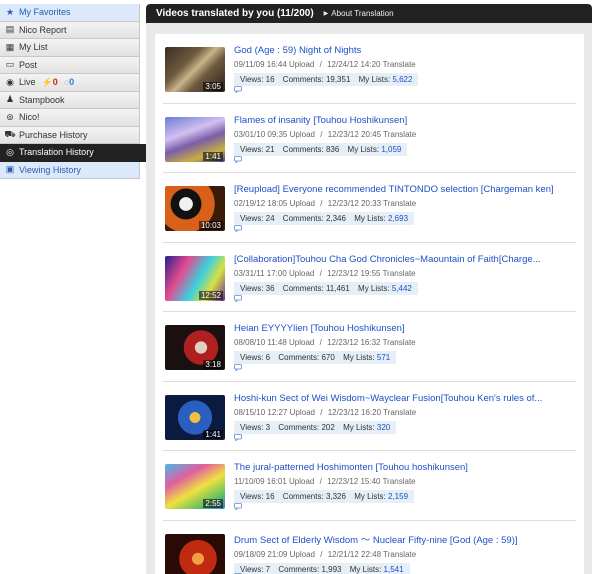 The width and height of the screenshot is (600, 574). What do you see at coordinates (10, 134) in the screenshot?
I see `cart-icon: ⛟` at bounding box center [10, 134].